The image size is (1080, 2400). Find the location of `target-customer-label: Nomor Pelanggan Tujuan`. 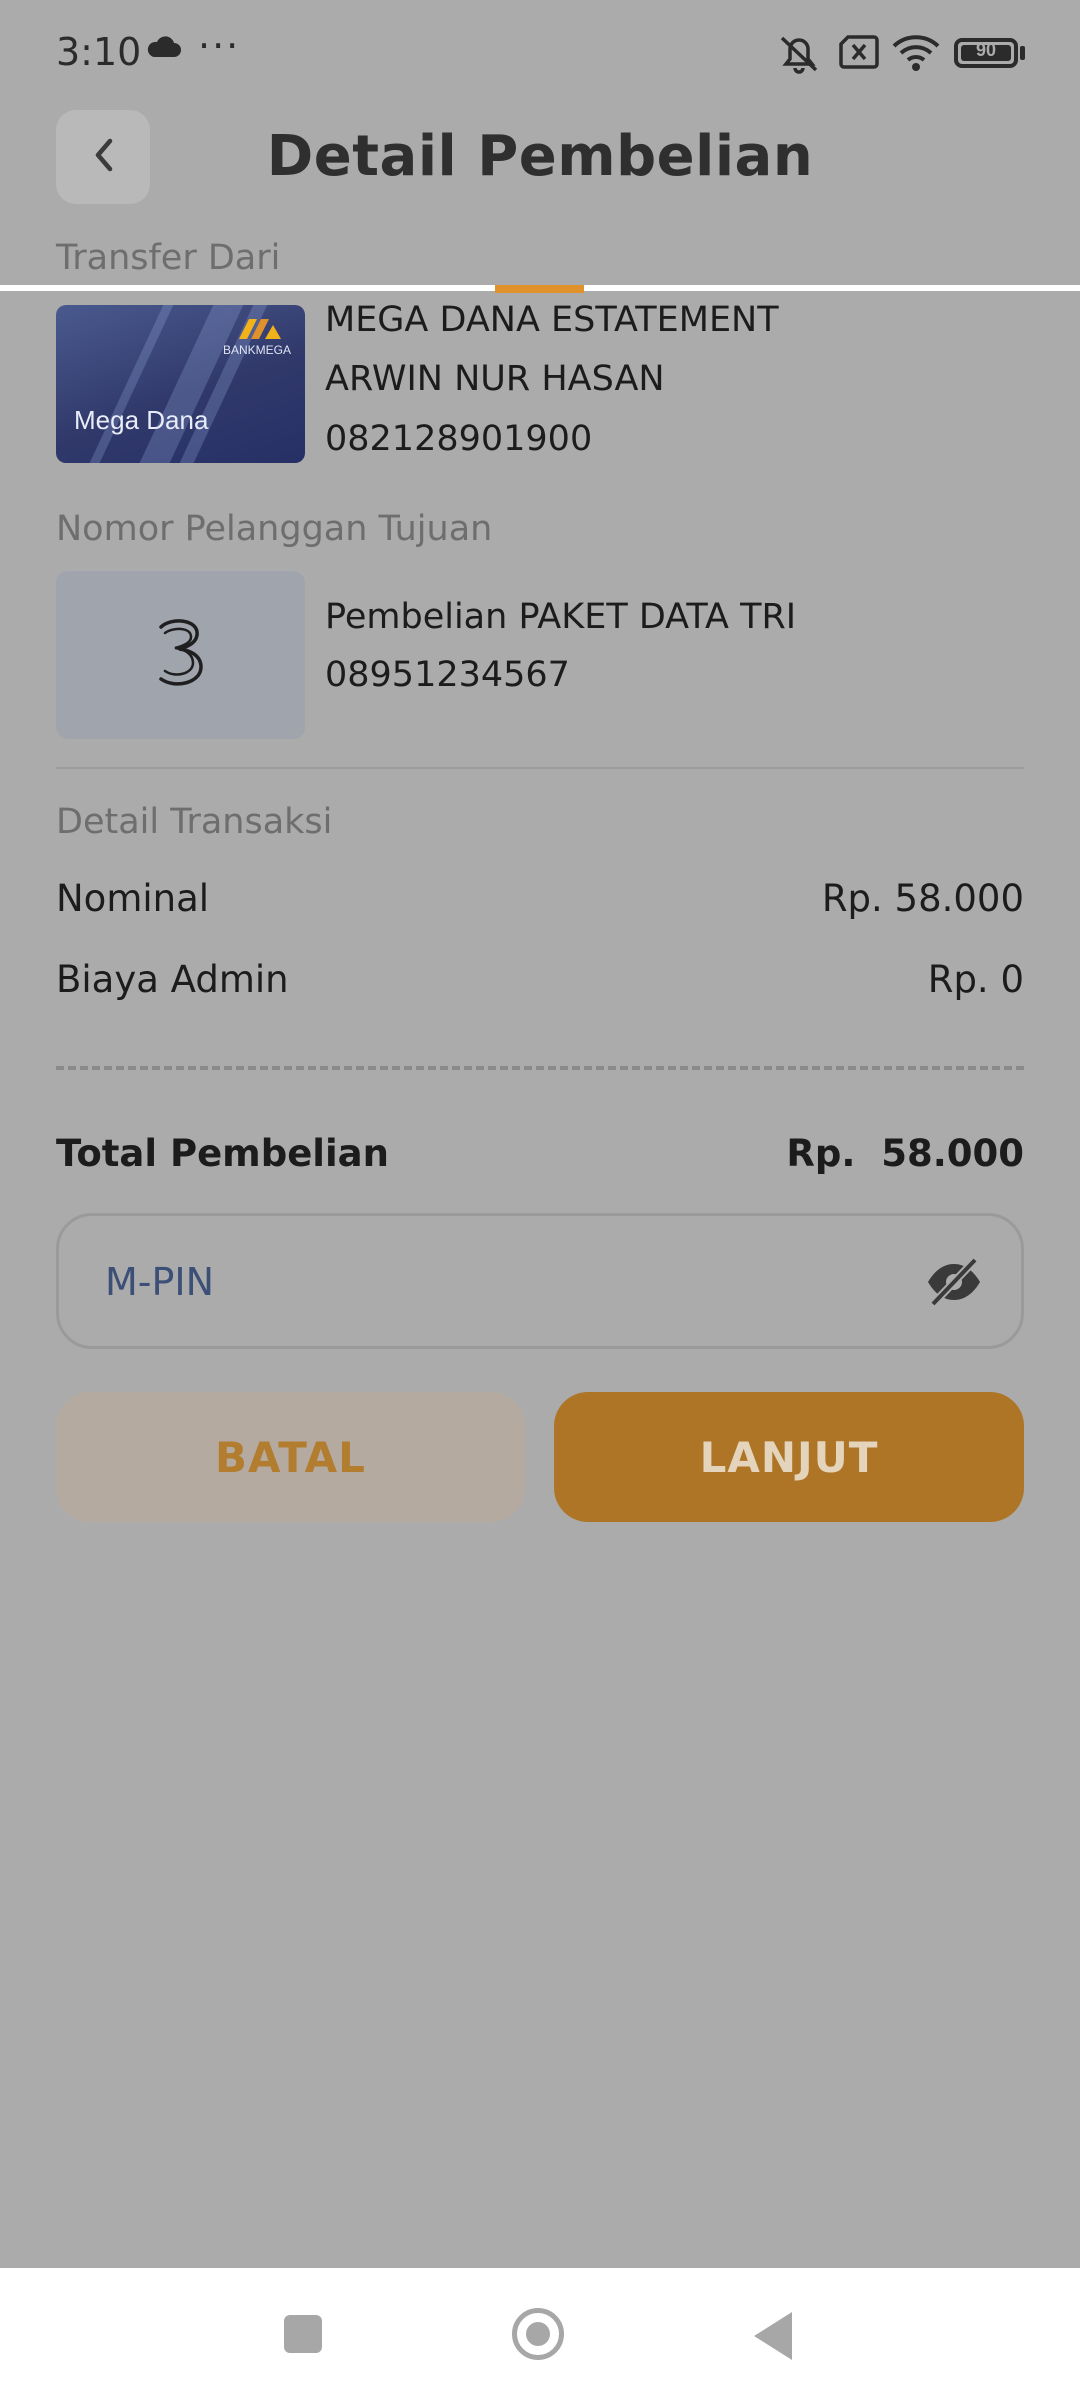

target-customer-label: Nomor Pelanggan Tujuan is located at coordinates (274, 529).